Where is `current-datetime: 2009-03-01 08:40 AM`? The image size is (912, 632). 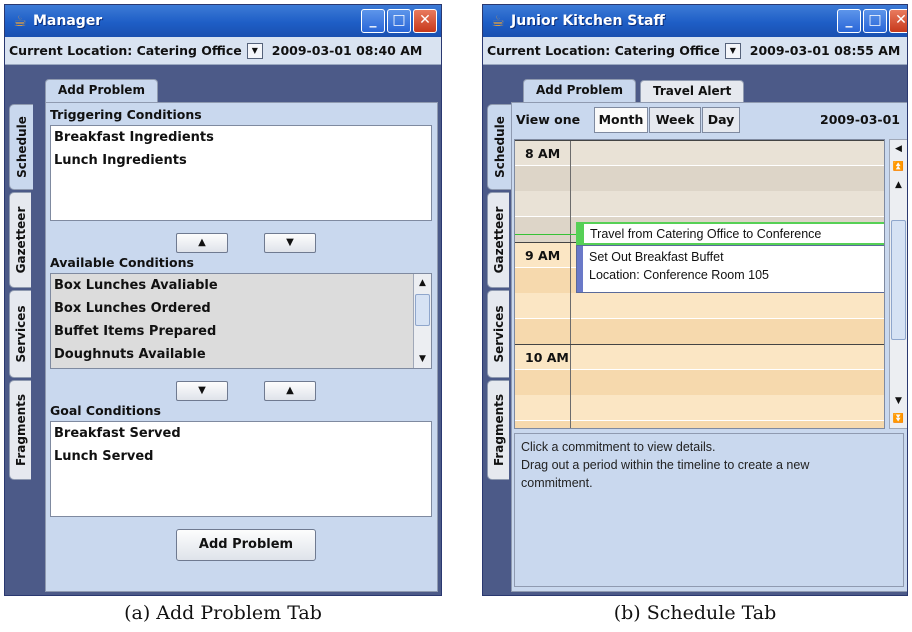
current-datetime: 2009-03-01 08:40 AM is located at coordinates (347, 50).